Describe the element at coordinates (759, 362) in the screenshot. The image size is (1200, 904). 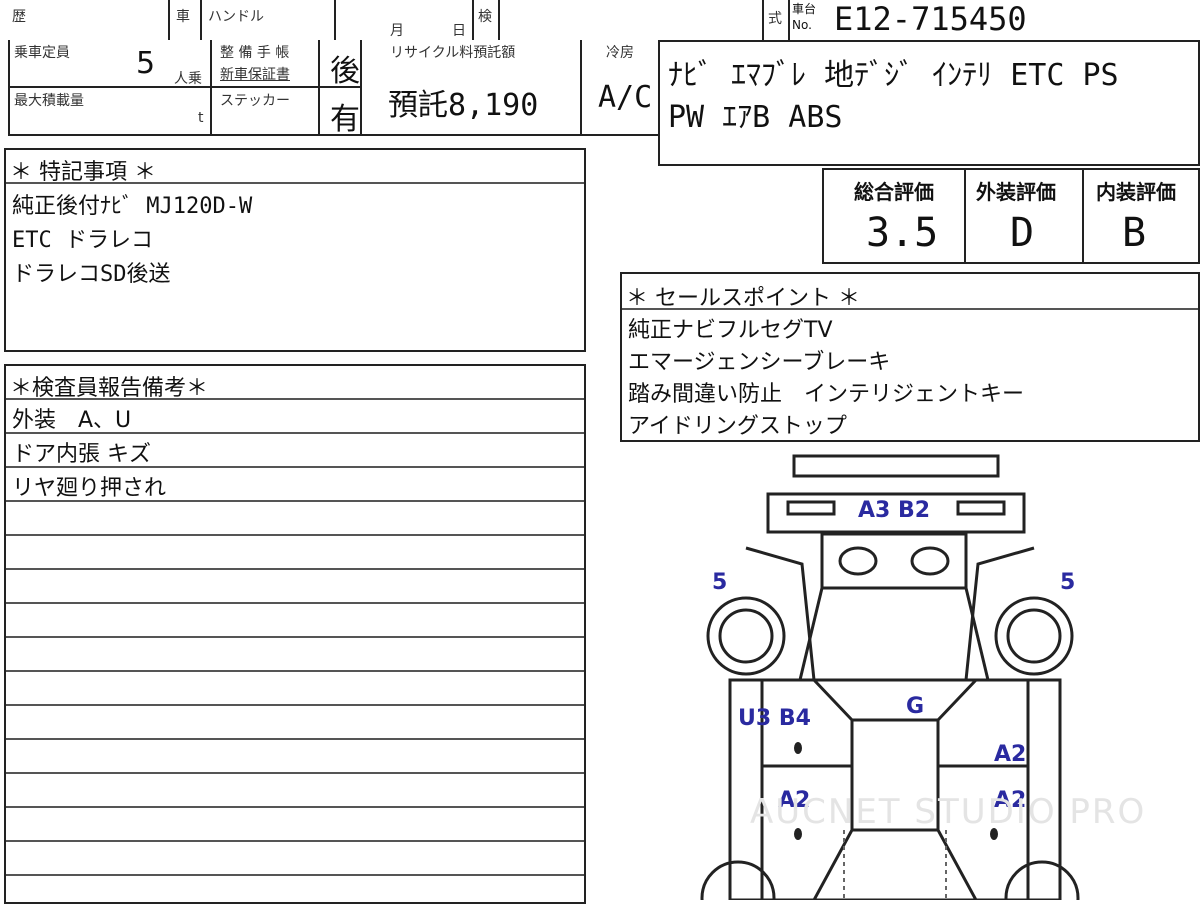
I see `sales-point-line: エマージェンシーブレーキ` at that location.